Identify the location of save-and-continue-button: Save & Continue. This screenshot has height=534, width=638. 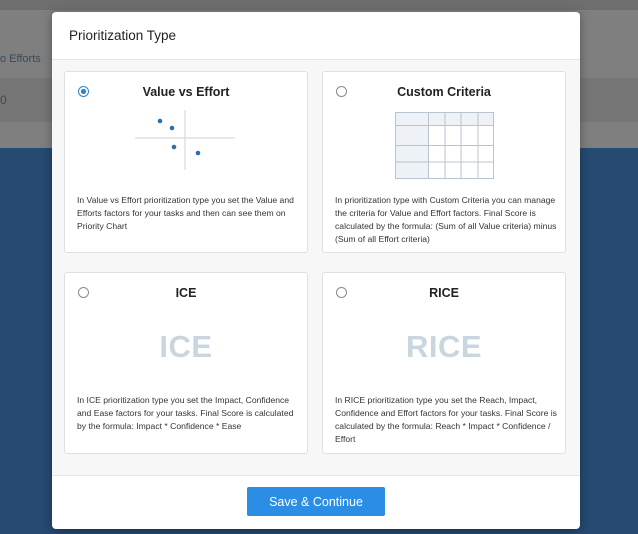
(316, 501).